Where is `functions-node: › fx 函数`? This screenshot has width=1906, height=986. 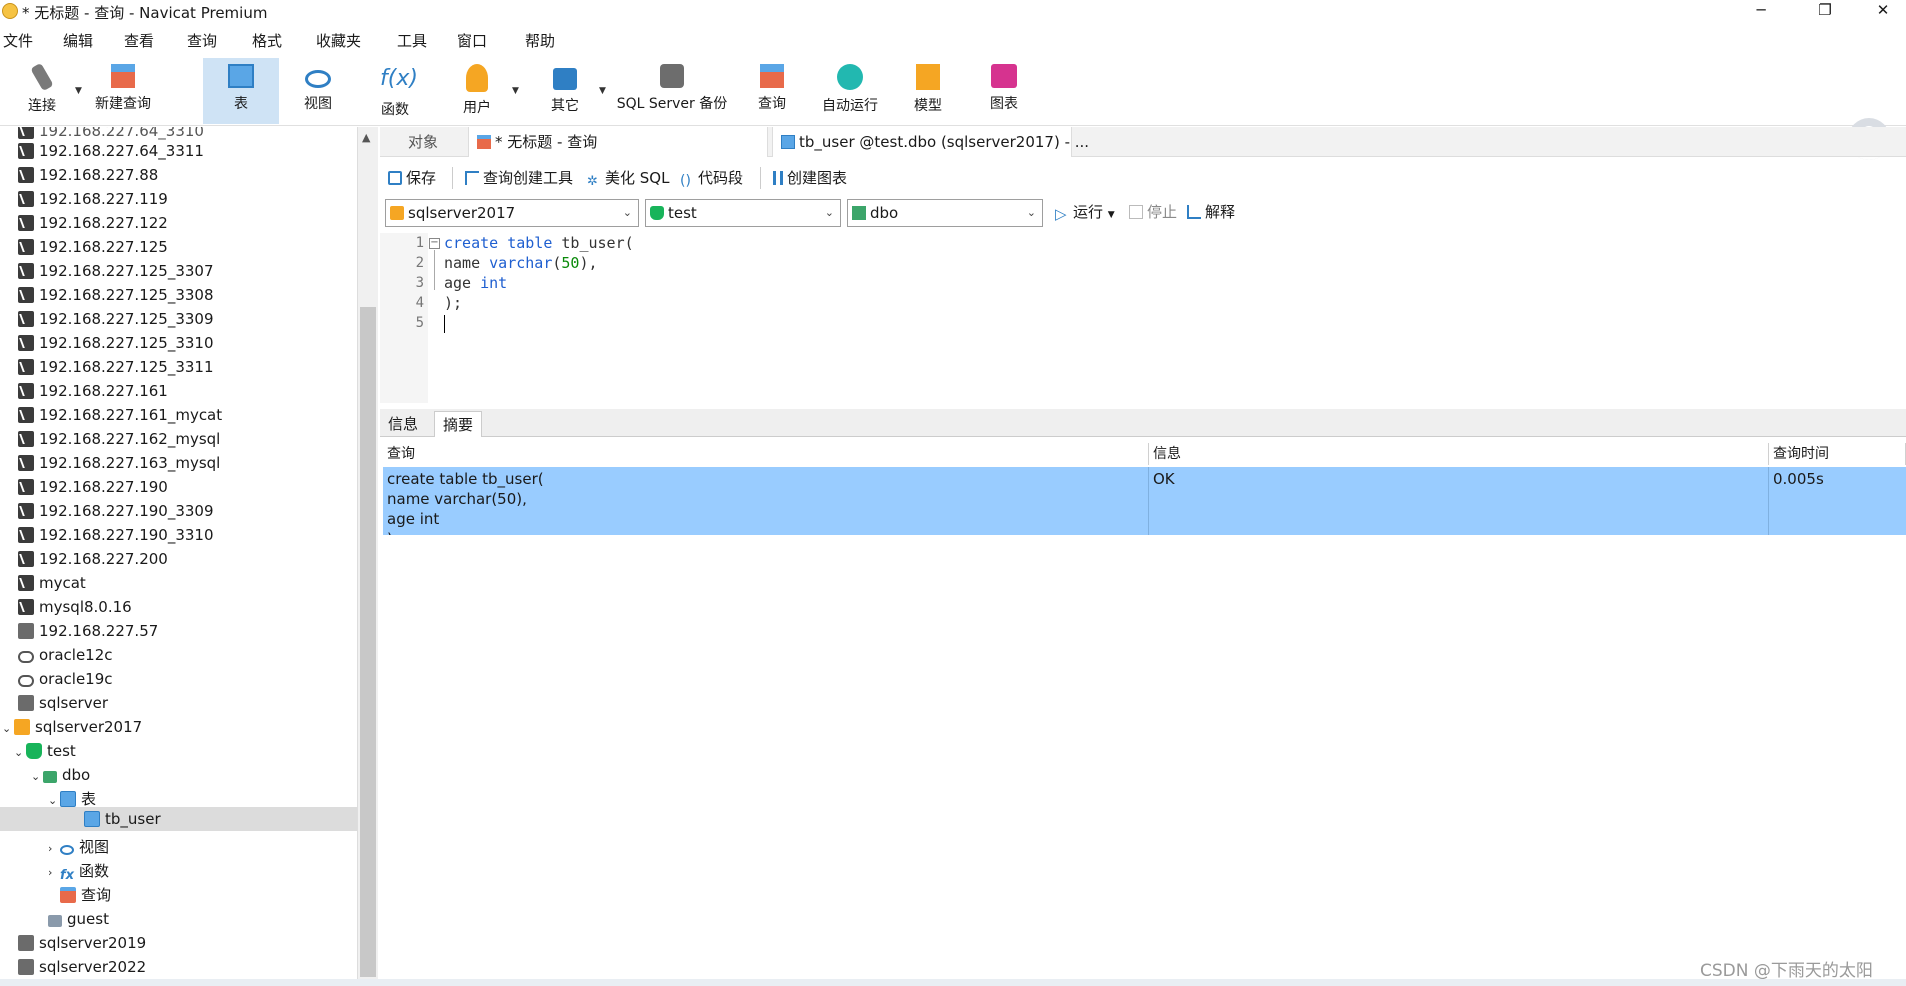
functions-node: › fx 函数 is located at coordinates (78, 871).